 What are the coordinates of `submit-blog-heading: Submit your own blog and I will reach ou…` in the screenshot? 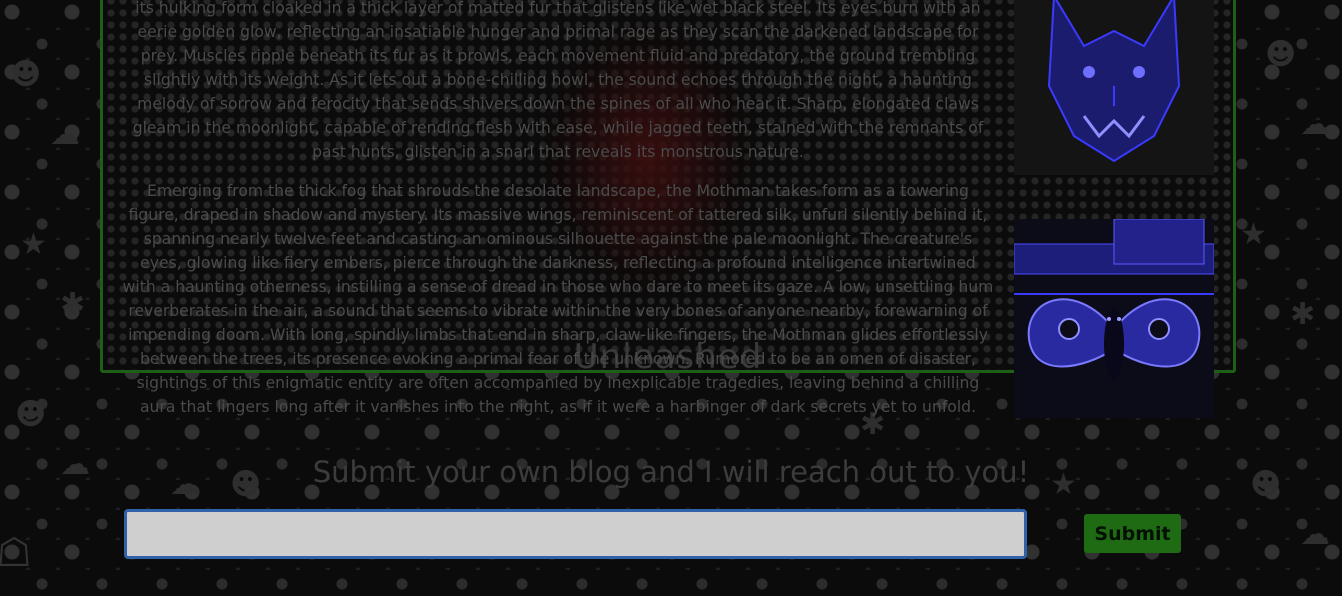 It's located at (671, 472).